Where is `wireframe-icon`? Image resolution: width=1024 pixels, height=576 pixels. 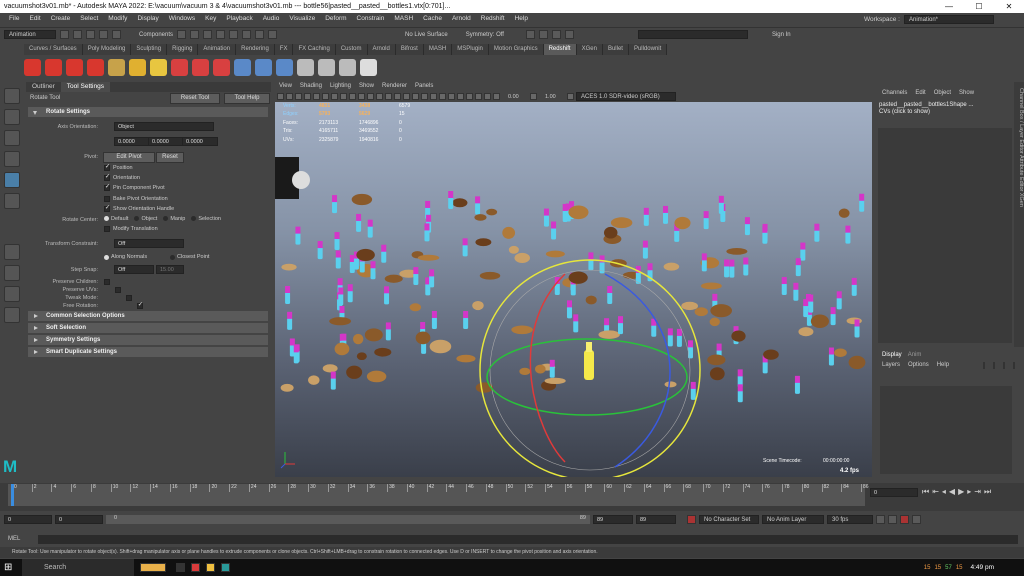
wireframe-icon is located at coordinates (370, 96).